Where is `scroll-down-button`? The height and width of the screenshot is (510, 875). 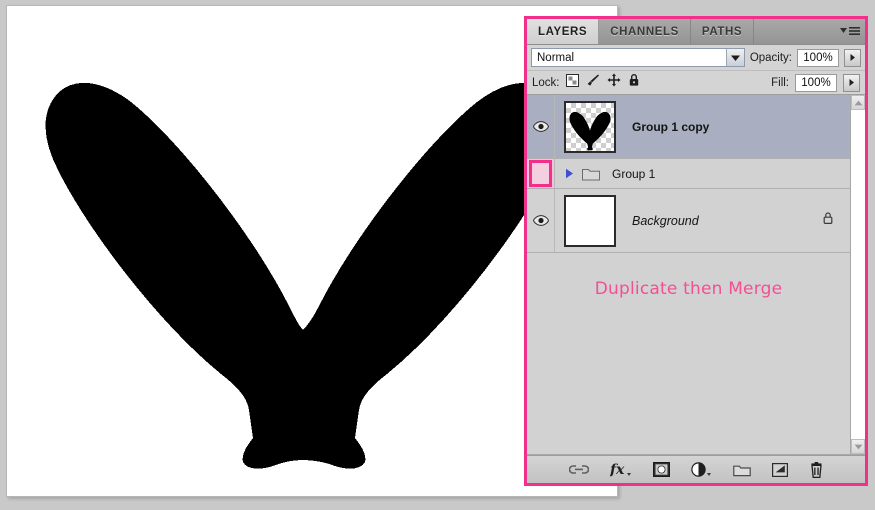 scroll-down-button is located at coordinates (858, 446).